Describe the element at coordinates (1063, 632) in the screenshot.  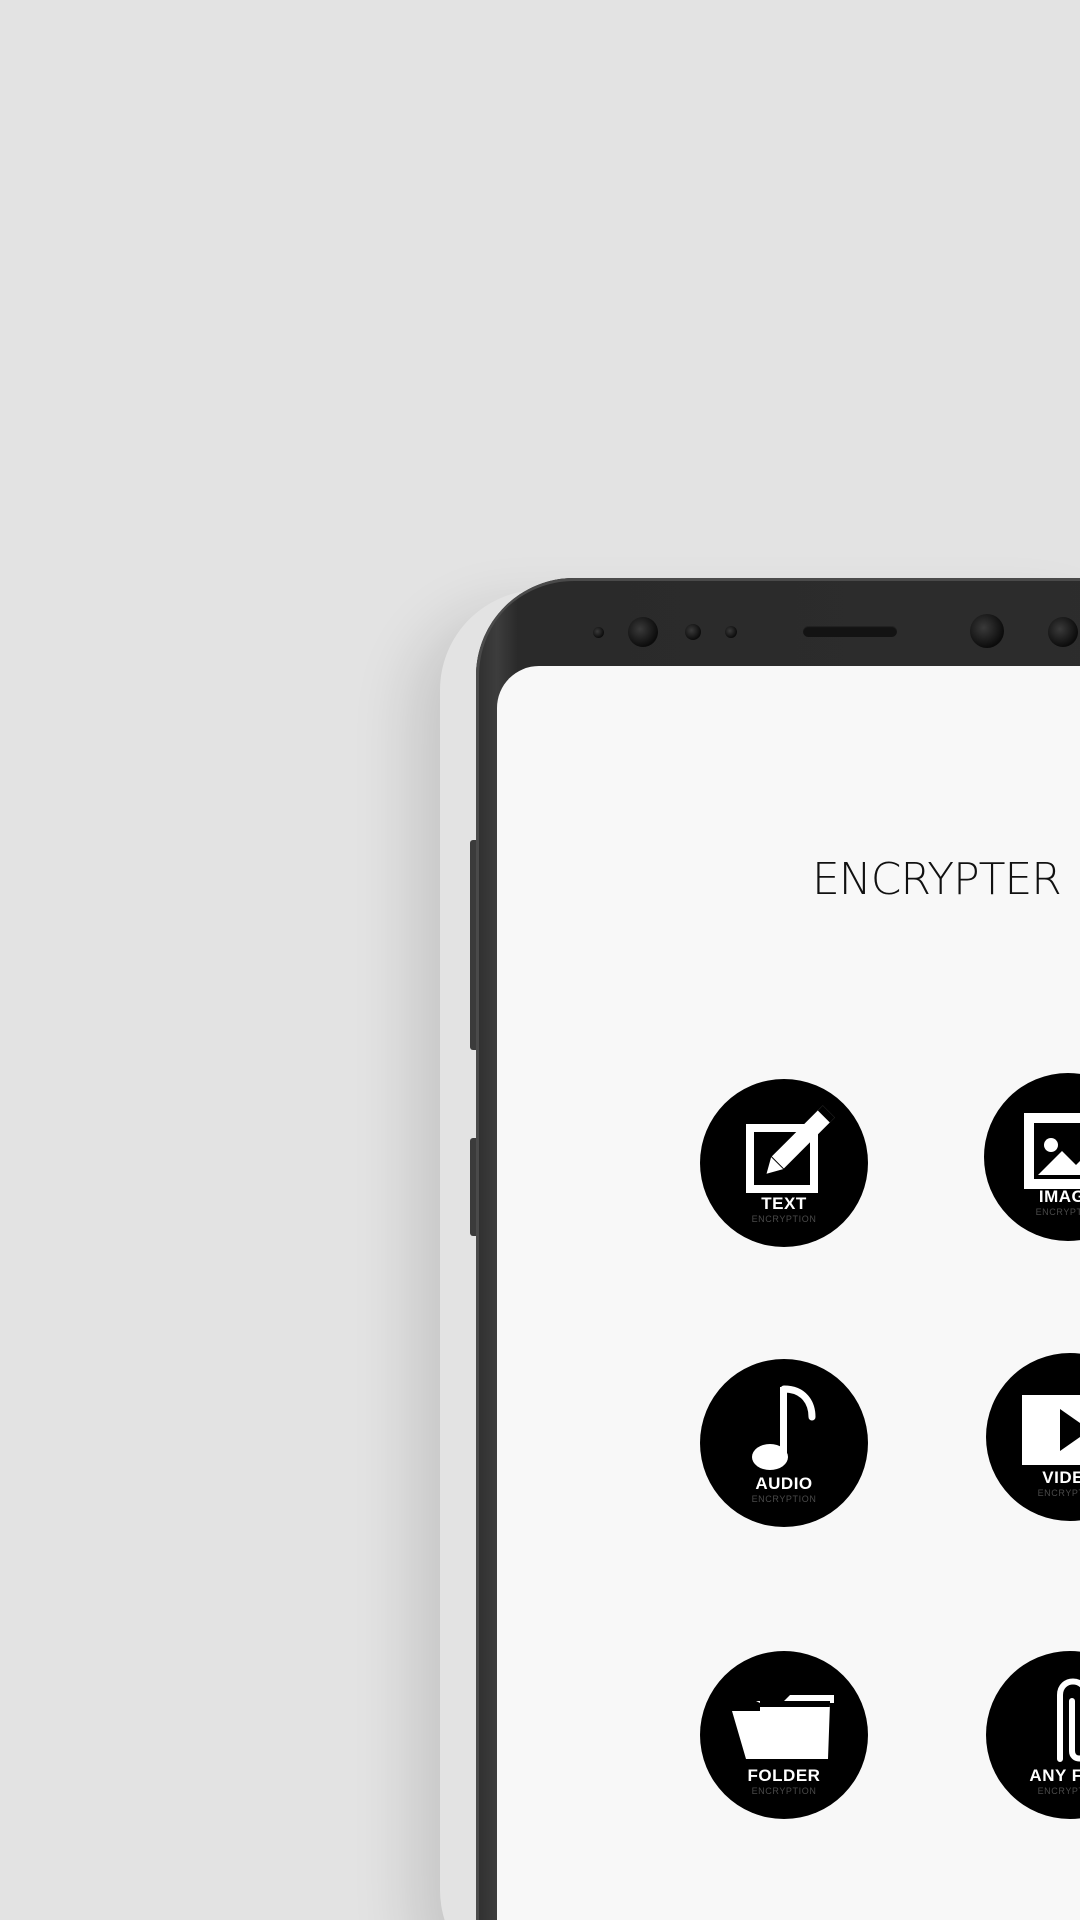
I see `iris-led` at that location.